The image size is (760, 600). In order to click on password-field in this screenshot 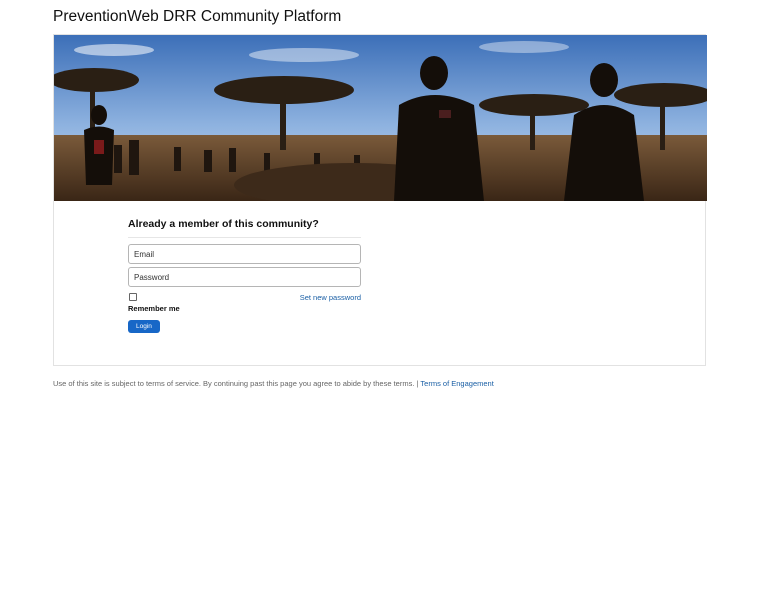, I will do `click(244, 277)`.